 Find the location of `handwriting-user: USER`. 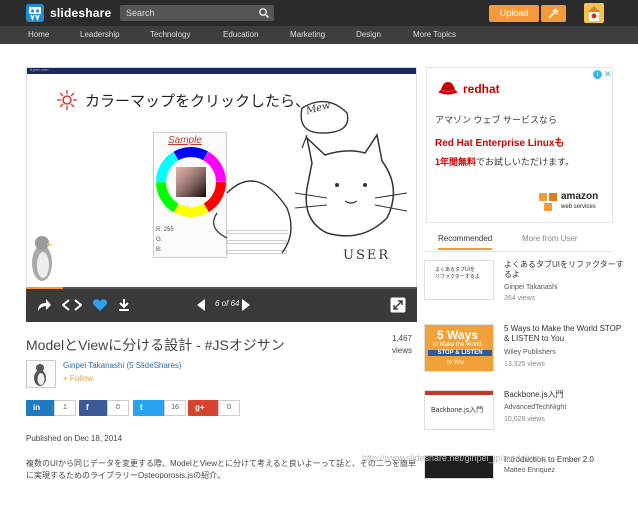

handwriting-user: USER is located at coordinates (367, 255).